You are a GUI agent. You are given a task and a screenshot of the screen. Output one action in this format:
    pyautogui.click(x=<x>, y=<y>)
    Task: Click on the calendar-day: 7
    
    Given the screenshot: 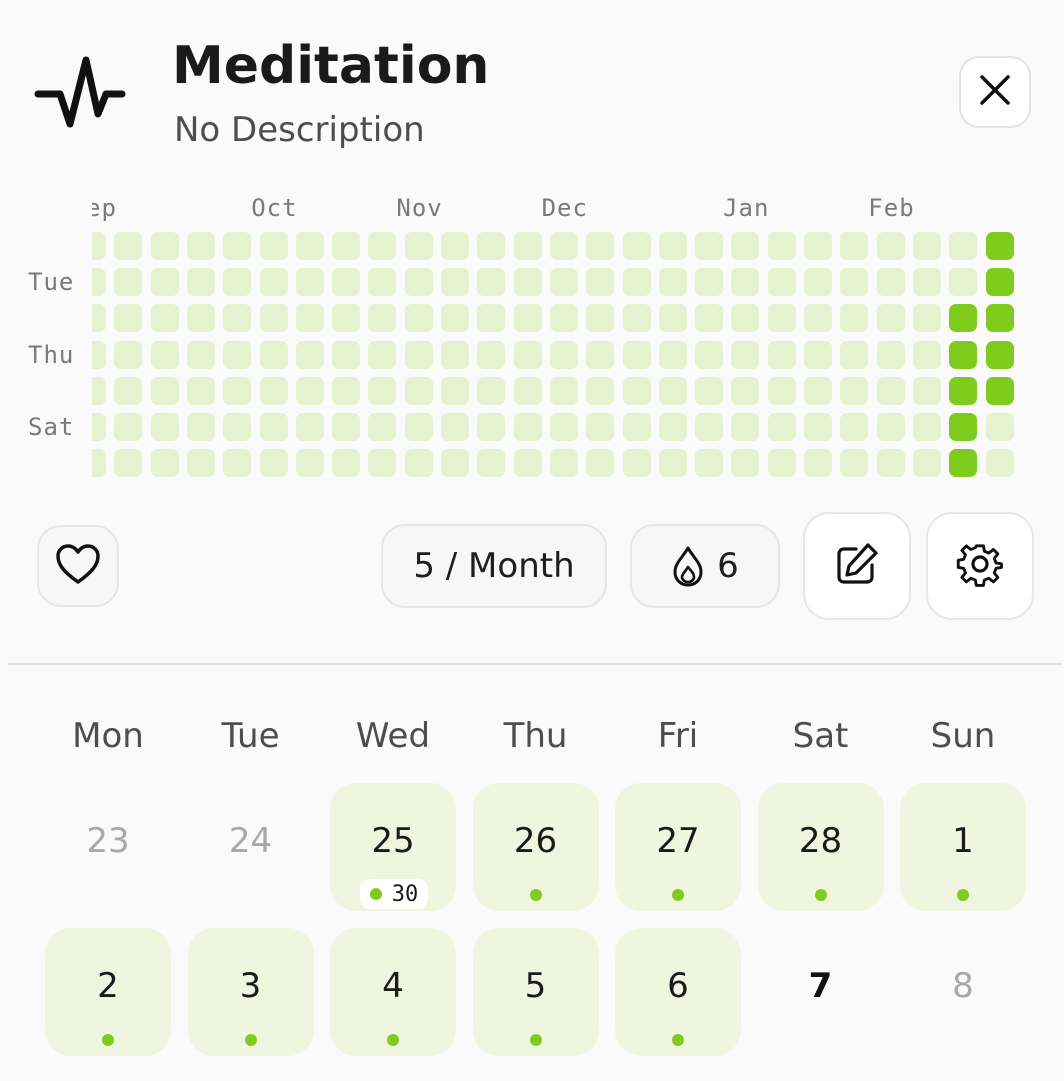 What is the action you would take?
    pyautogui.click(x=821, y=992)
    